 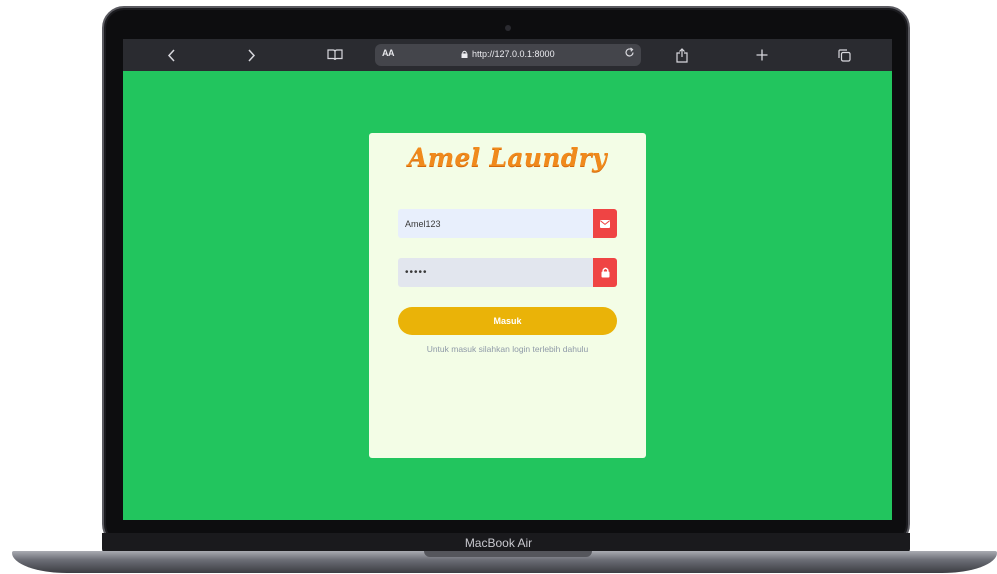 What do you see at coordinates (171, 55) in the screenshot?
I see `chevron-left-icon` at bounding box center [171, 55].